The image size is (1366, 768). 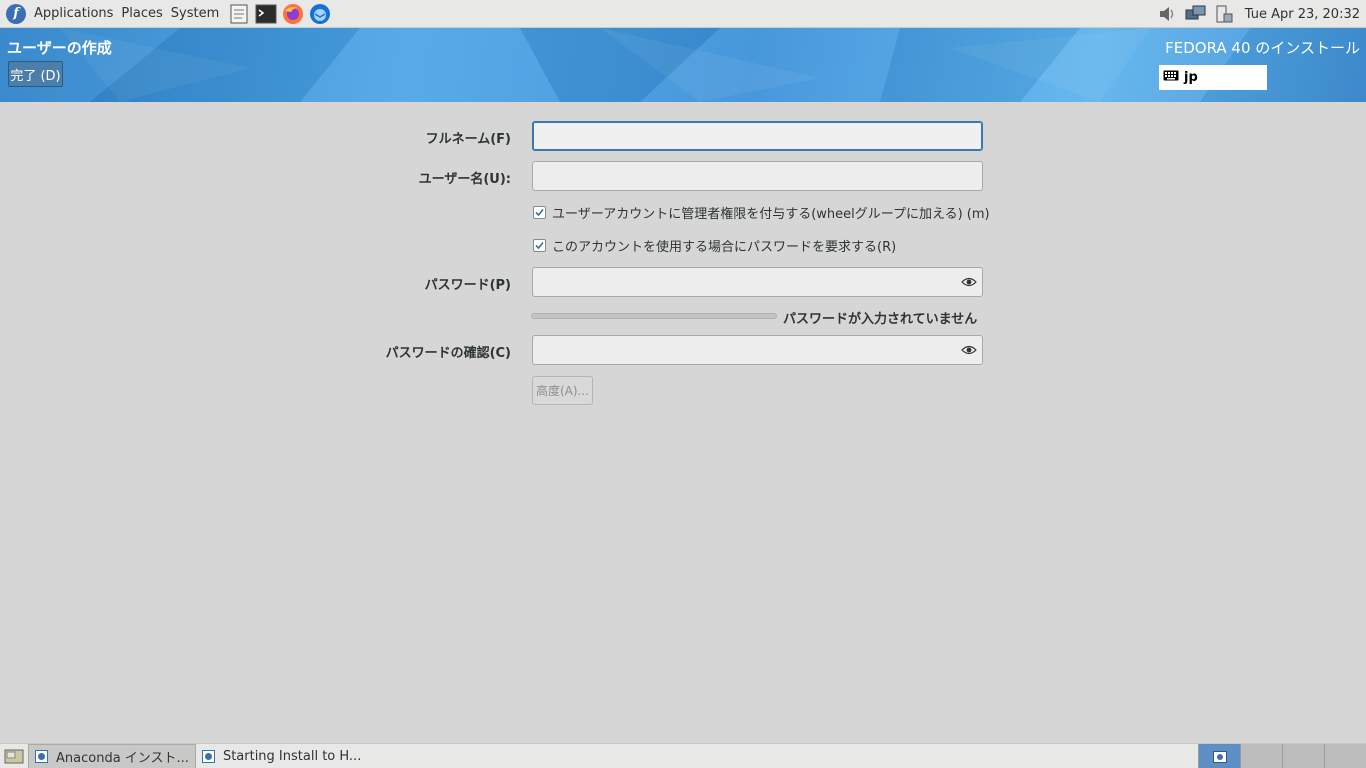 What do you see at coordinates (1302, 14) in the screenshot?
I see `clock: Tue Apr 23, 20:32` at bounding box center [1302, 14].